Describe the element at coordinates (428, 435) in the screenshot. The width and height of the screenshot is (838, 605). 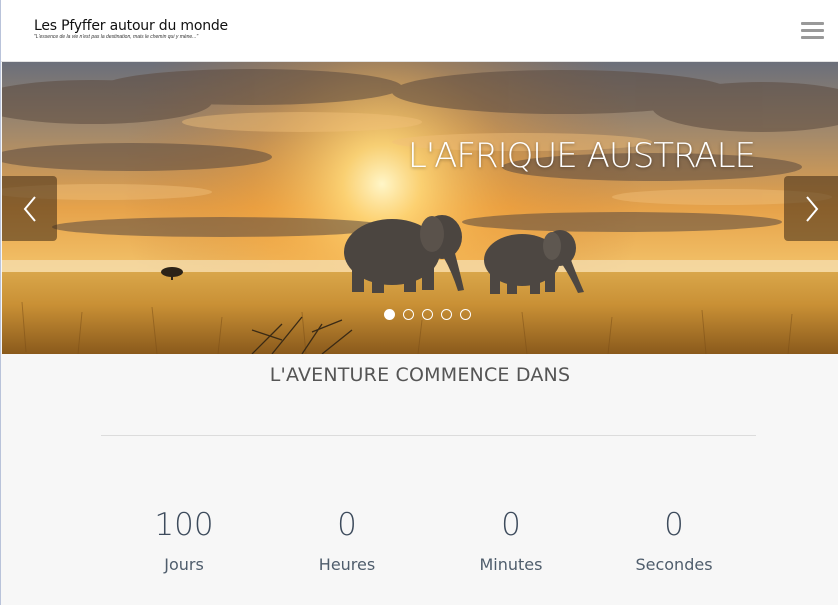
I see `section-divider` at that location.